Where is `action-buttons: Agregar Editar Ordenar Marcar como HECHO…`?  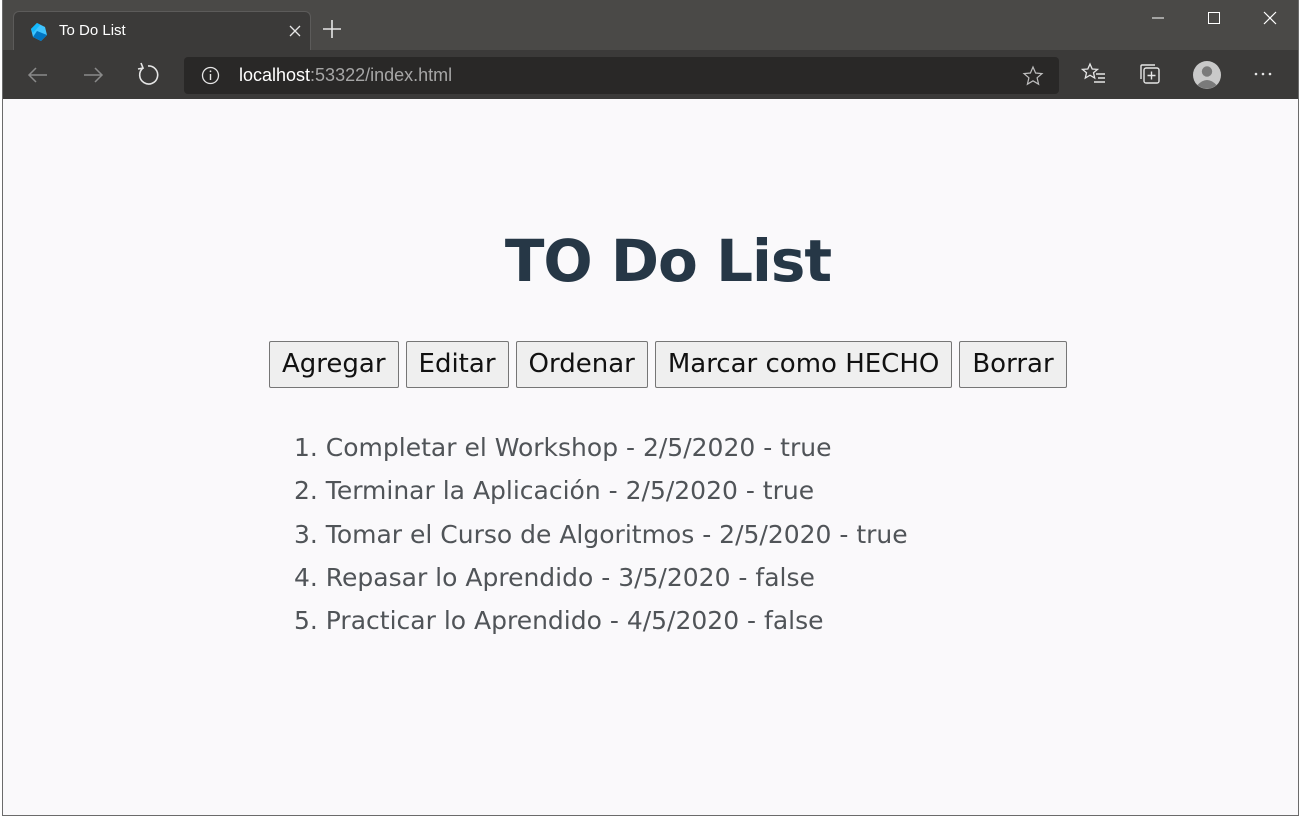 action-buttons: Agregar Editar Ordenar Marcar como HECHO… is located at coordinates (668, 364).